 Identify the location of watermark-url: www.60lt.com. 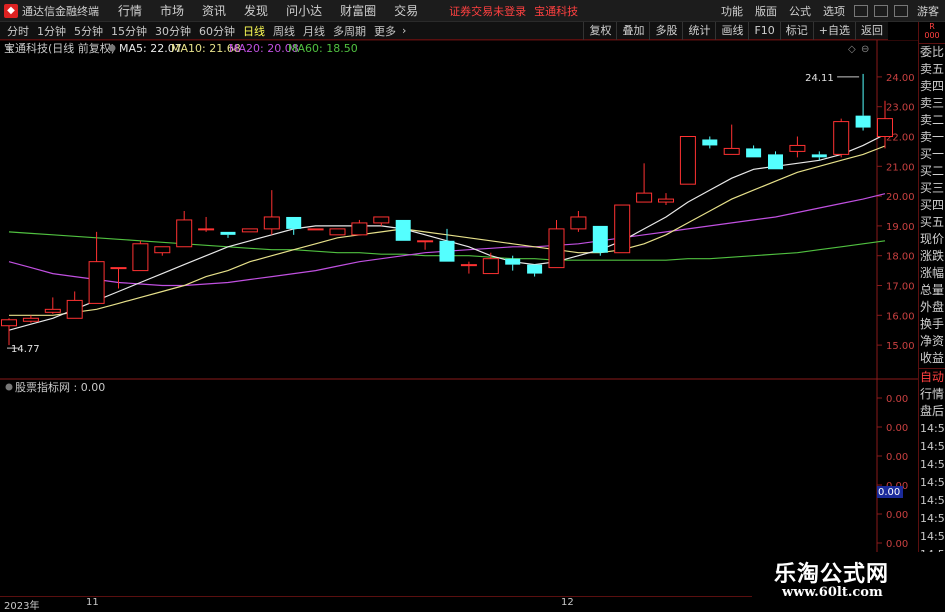
(832, 592).